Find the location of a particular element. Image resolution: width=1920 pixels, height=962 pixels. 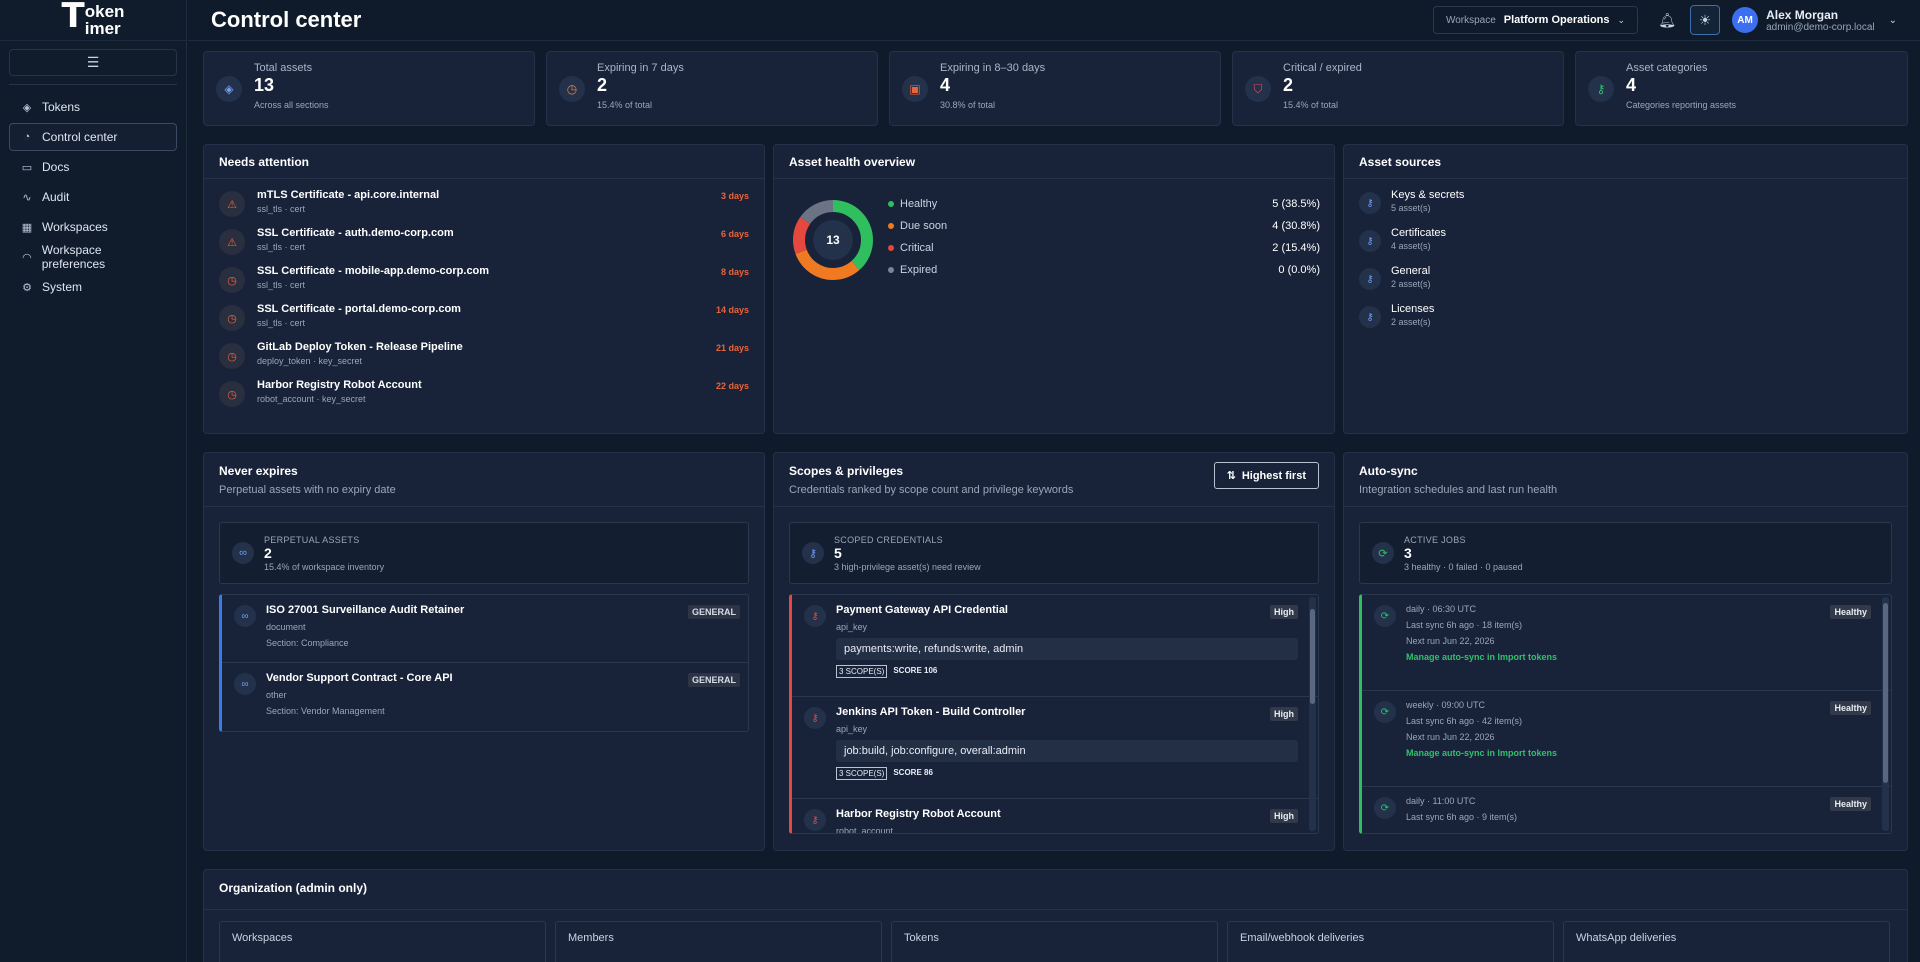

sidebar-item-label: Control center is located at coordinates (80, 137).